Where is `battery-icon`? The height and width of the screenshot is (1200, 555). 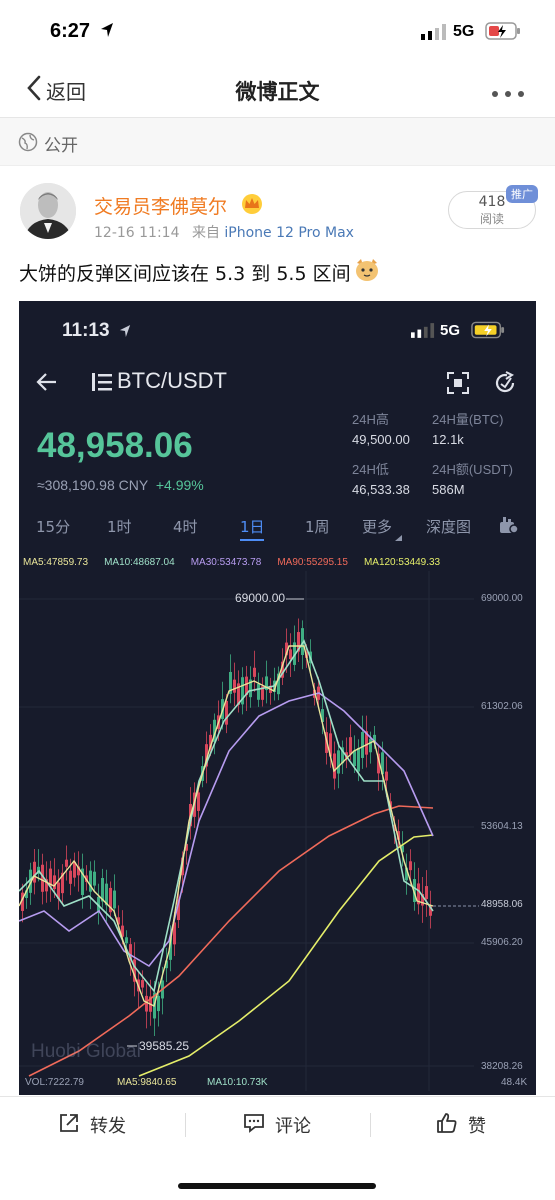 battery-icon is located at coordinates (503, 33).